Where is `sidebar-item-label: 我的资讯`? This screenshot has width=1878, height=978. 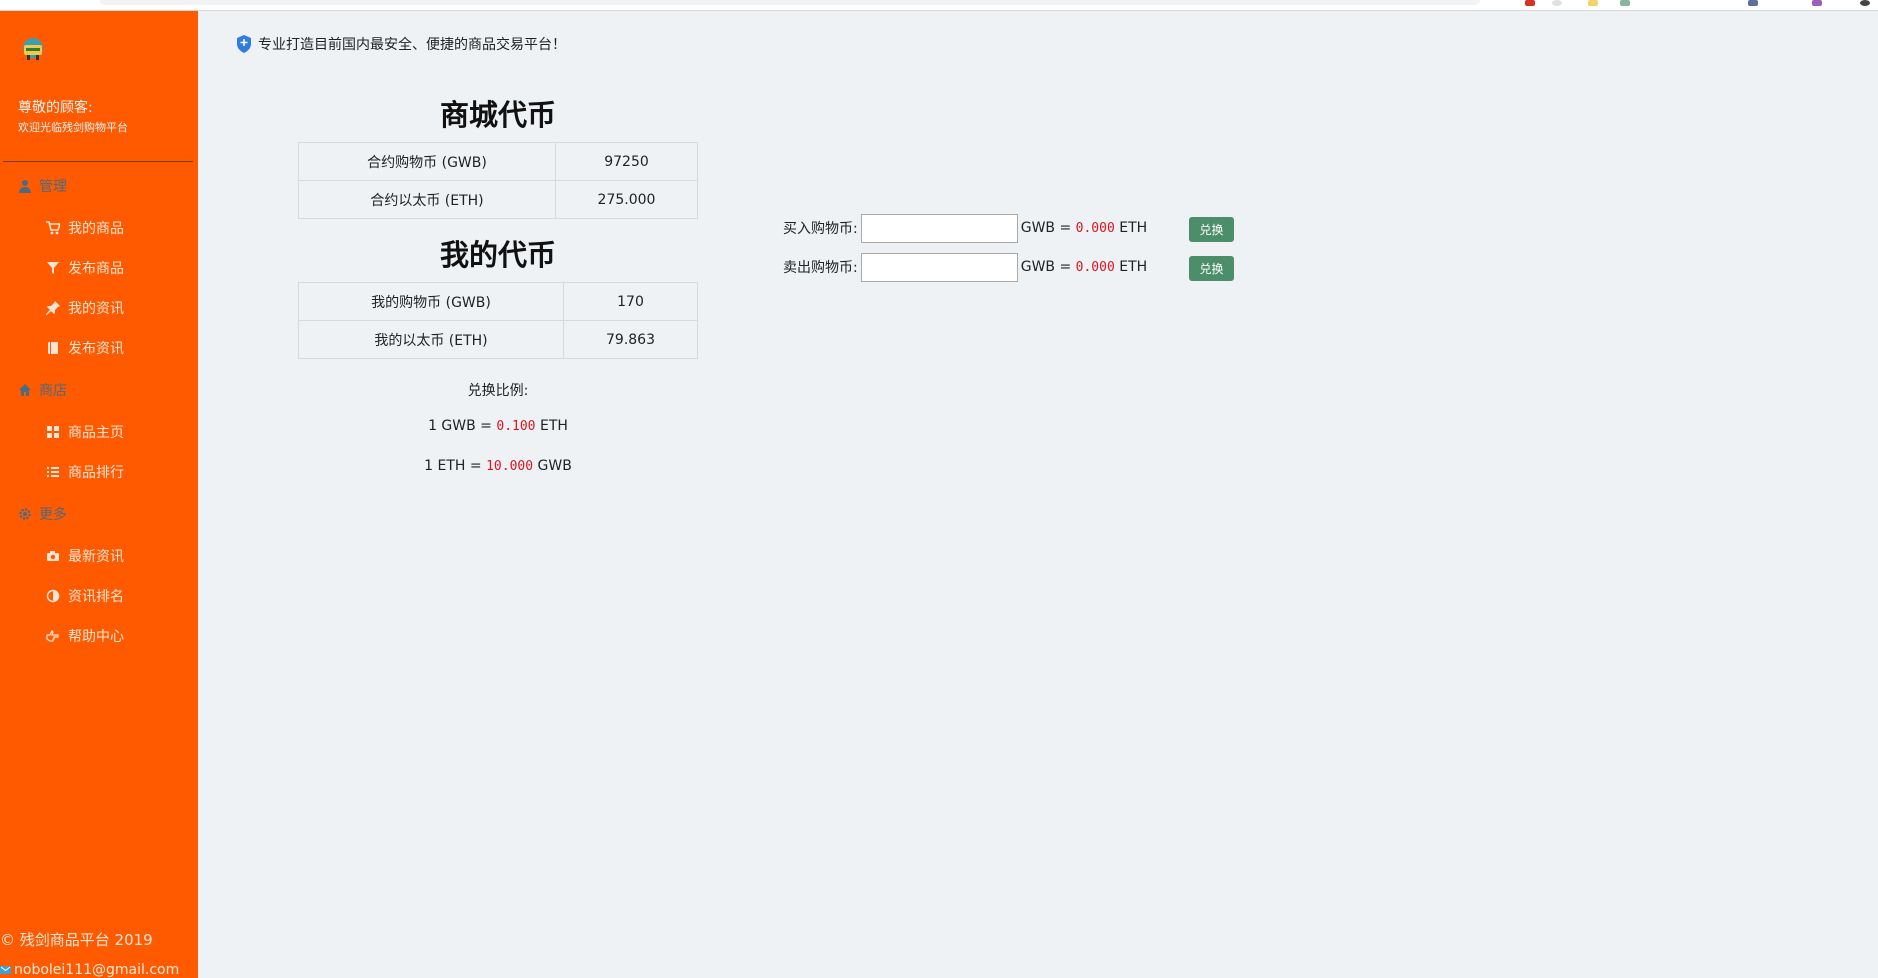
sidebar-item-label: 我的资讯 is located at coordinates (96, 309).